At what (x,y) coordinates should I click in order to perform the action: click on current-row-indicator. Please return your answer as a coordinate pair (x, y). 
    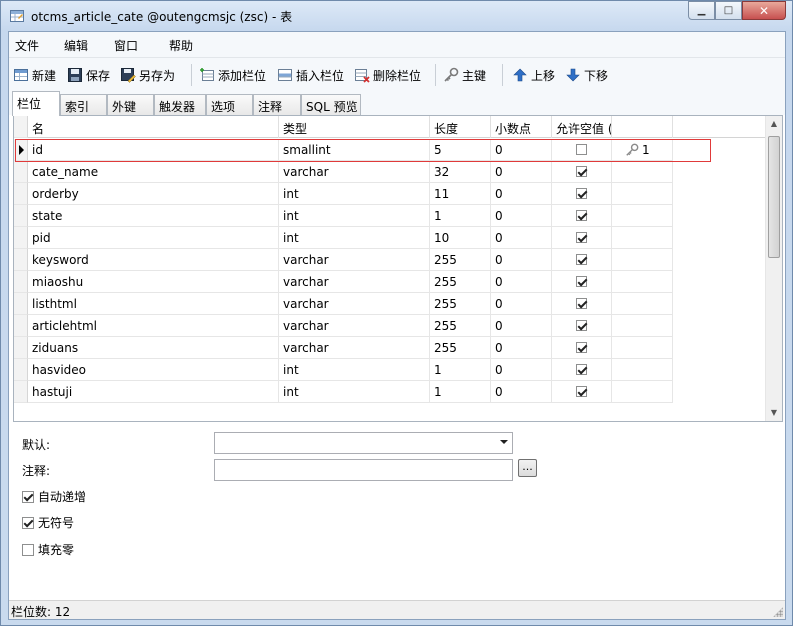
    Looking at the image, I should click on (21, 150).